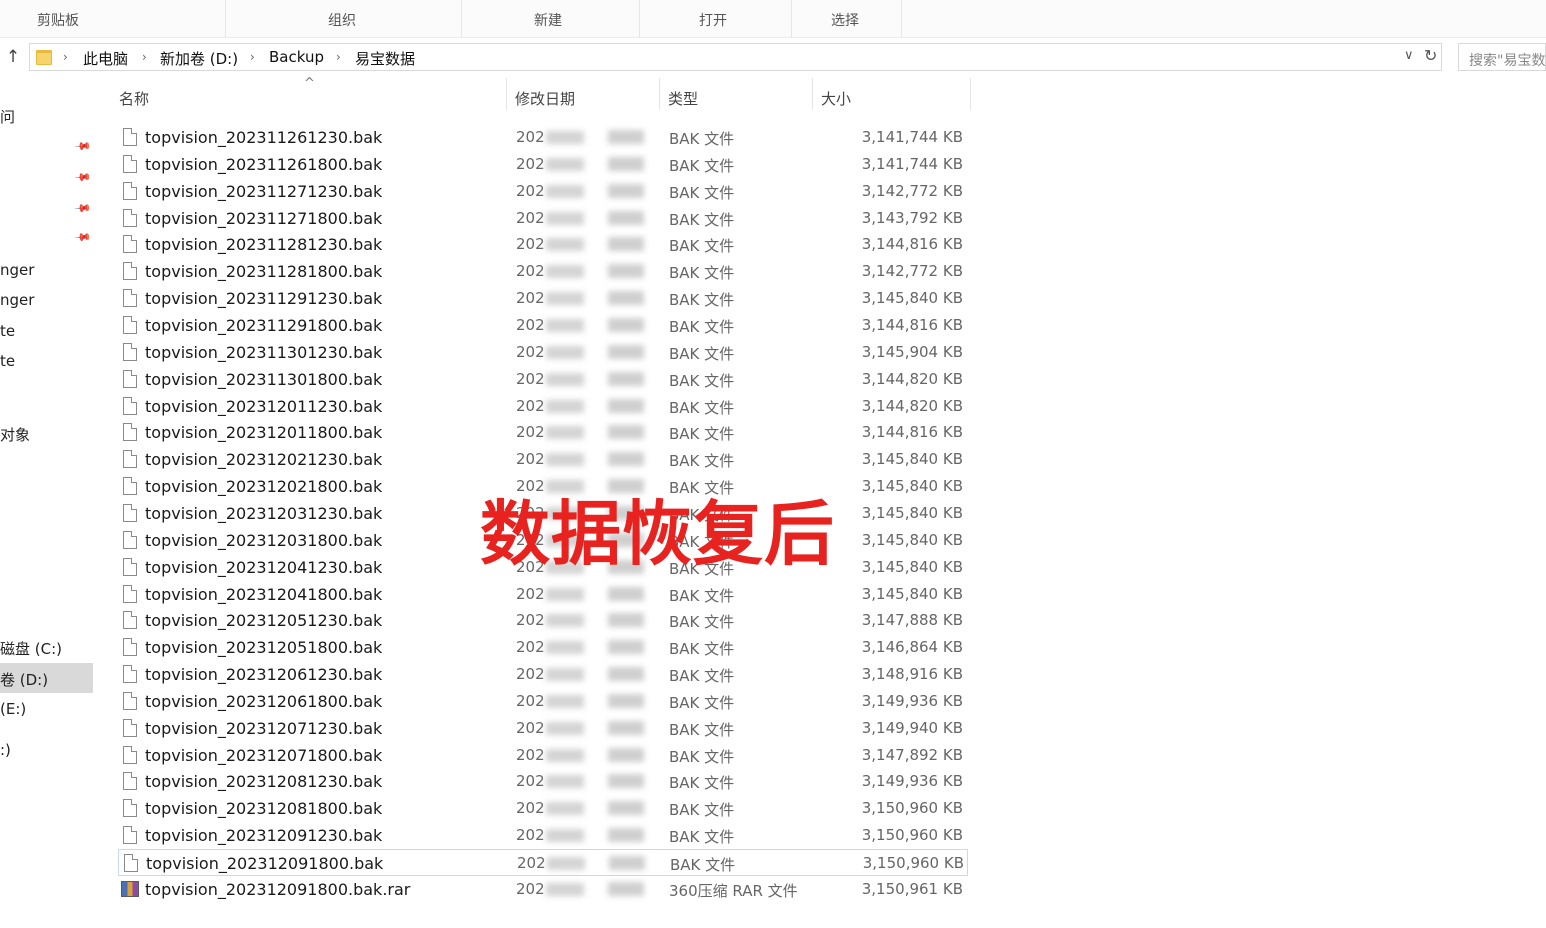 This screenshot has height=928, width=1546. Describe the element at coordinates (13, 57) in the screenshot. I see `up-arrow-icon: ↑` at that location.